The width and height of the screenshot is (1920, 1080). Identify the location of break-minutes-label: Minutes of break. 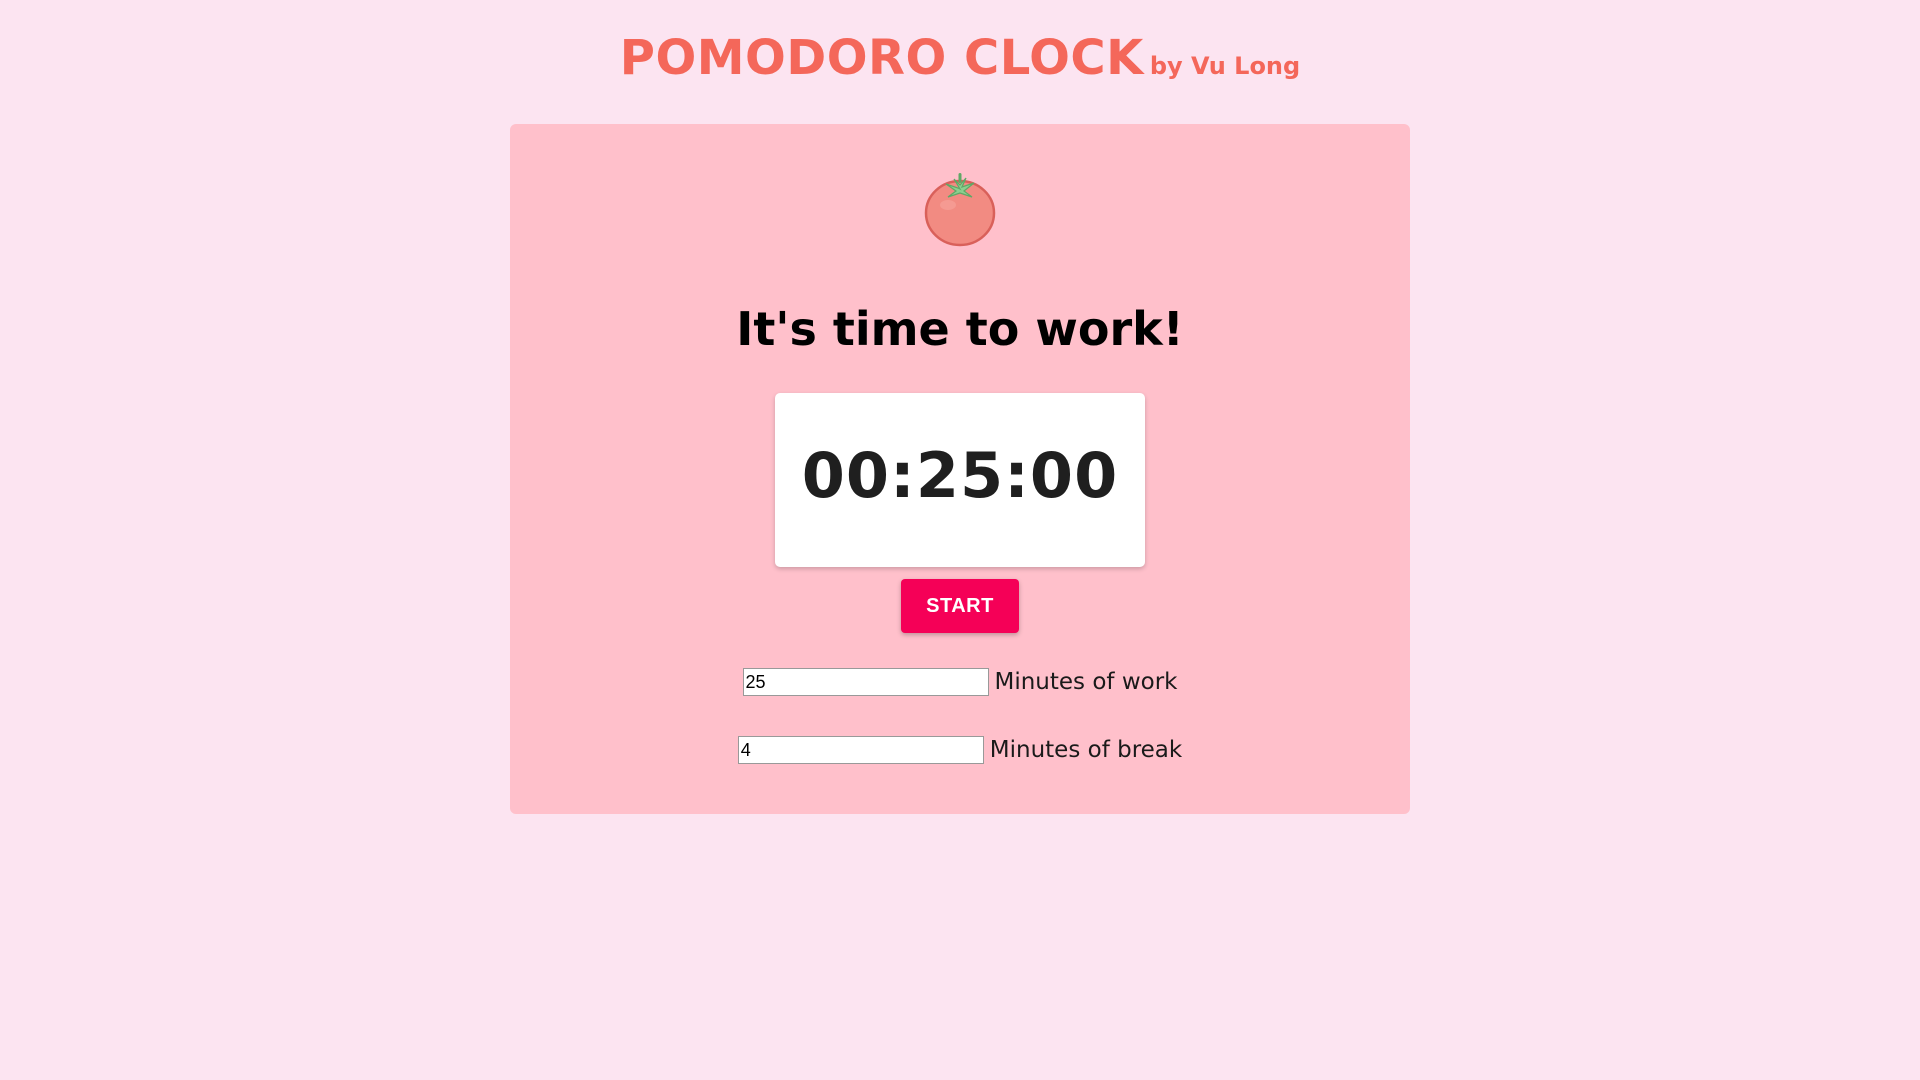
(1086, 750).